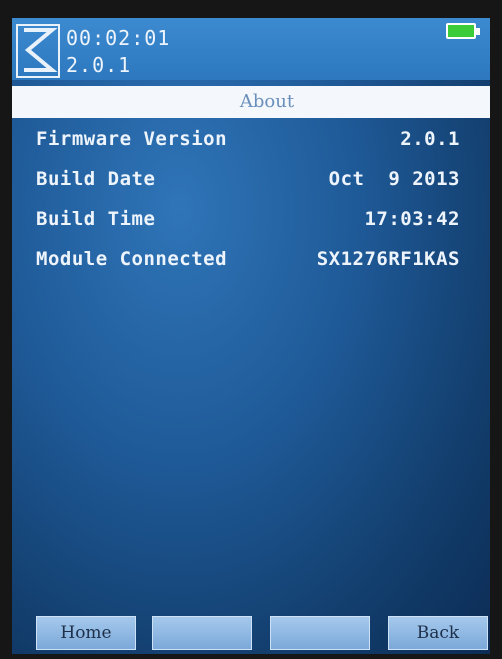  Describe the element at coordinates (132, 139) in the screenshot. I see `info-label: Firmware Version` at that location.